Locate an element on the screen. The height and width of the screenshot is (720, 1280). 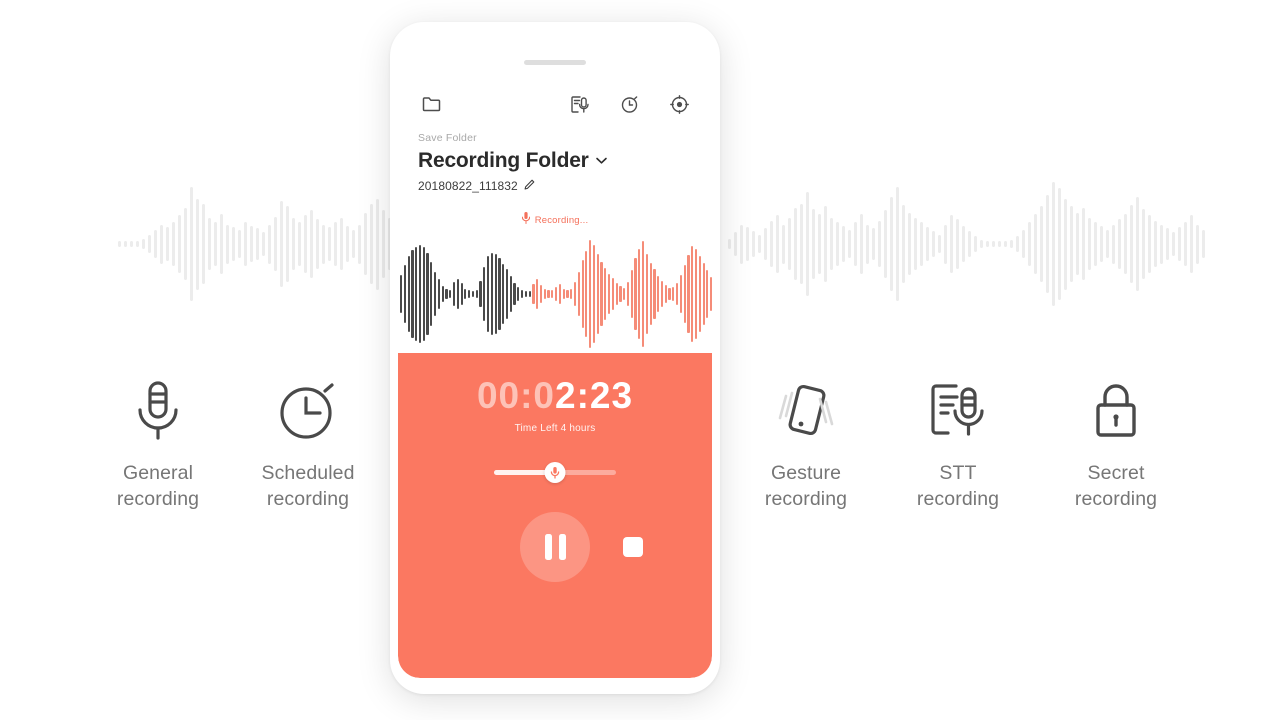
file-name-row: 20180822_111832 is located at coordinates (555, 186).